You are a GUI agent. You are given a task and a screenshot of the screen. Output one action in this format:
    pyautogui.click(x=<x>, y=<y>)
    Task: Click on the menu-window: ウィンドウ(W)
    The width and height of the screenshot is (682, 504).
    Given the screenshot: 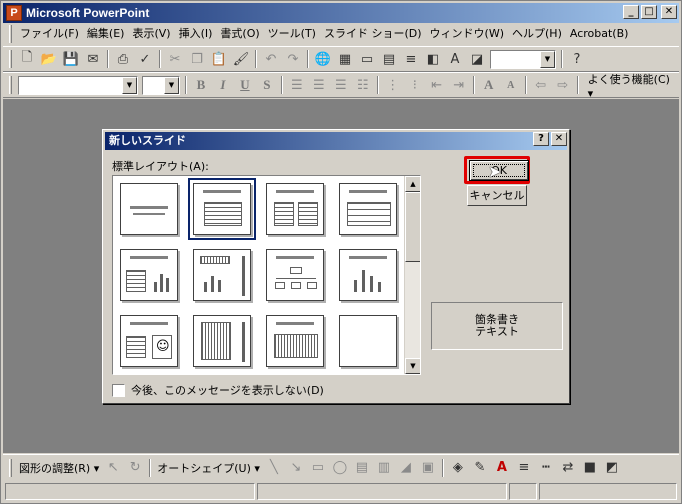 What is the action you would take?
    pyautogui.click(x=467, y=34)
    